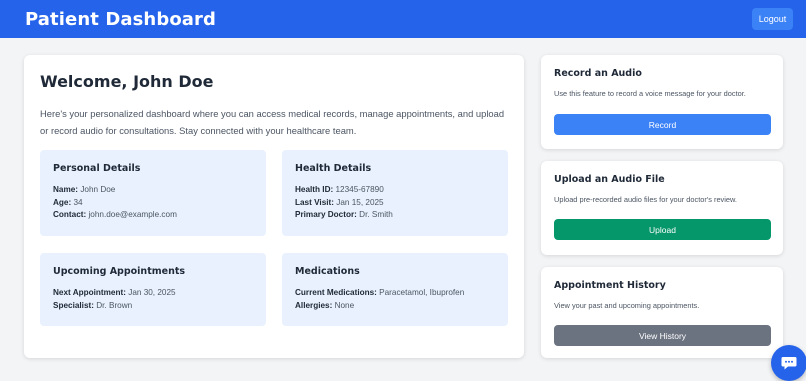 Image resolution: width=806 pixels, height=381 pixels. I want to click on last-visit-row: Last Visit: Jan 15, 2025, so click(339, 202).